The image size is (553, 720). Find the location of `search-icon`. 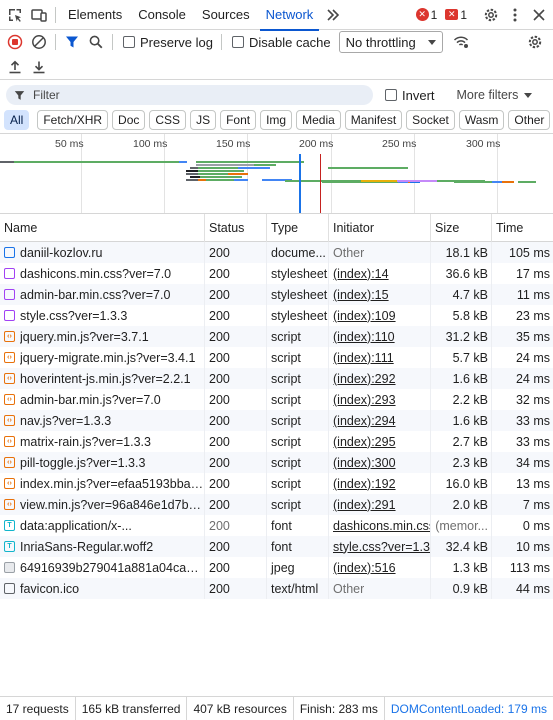

search-icon is located at coordinates (96, 42).